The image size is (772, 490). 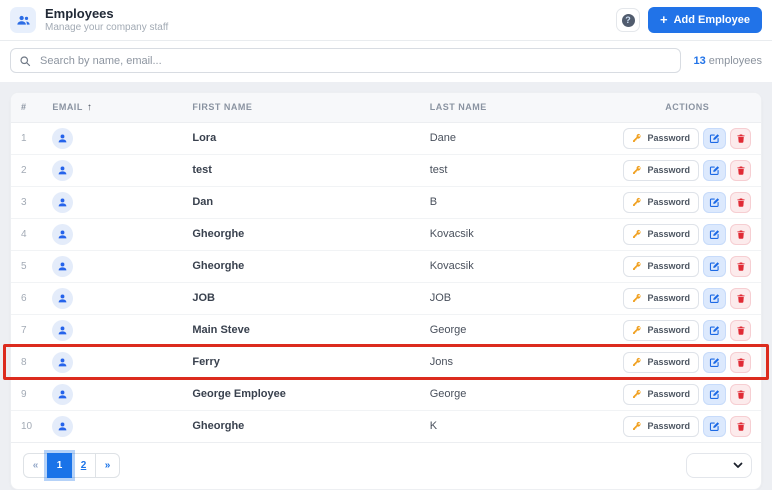 What do you see at coordinates (516, 234) in the screenshot?
I see `last-name-cell: Kovacsik` at bounding box center [516, 234].